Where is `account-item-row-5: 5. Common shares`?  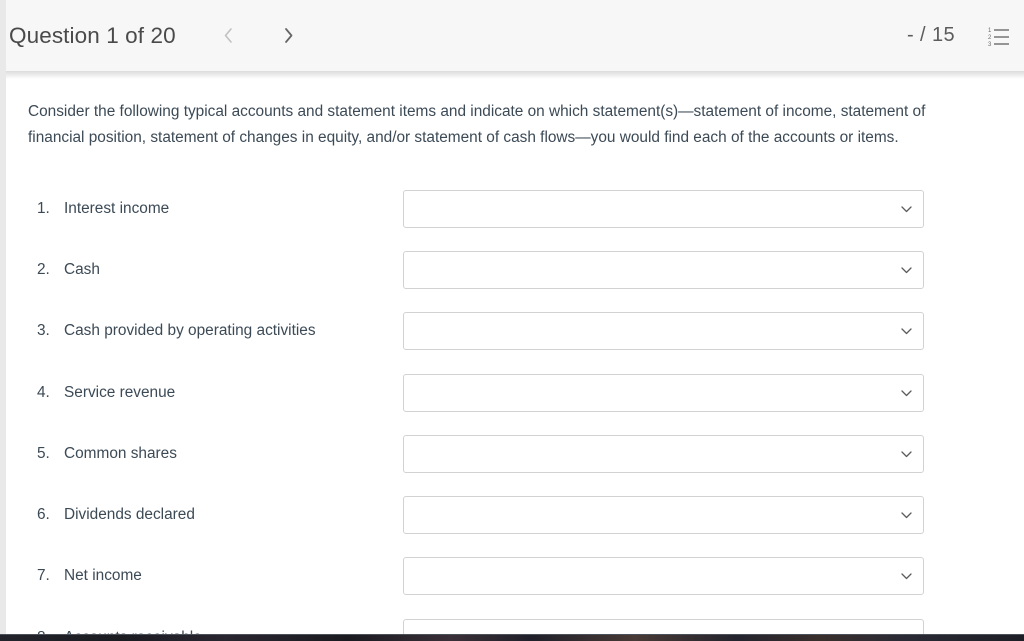
account-item-row-5: 5. Common shares is located at coordinates (515, 453).